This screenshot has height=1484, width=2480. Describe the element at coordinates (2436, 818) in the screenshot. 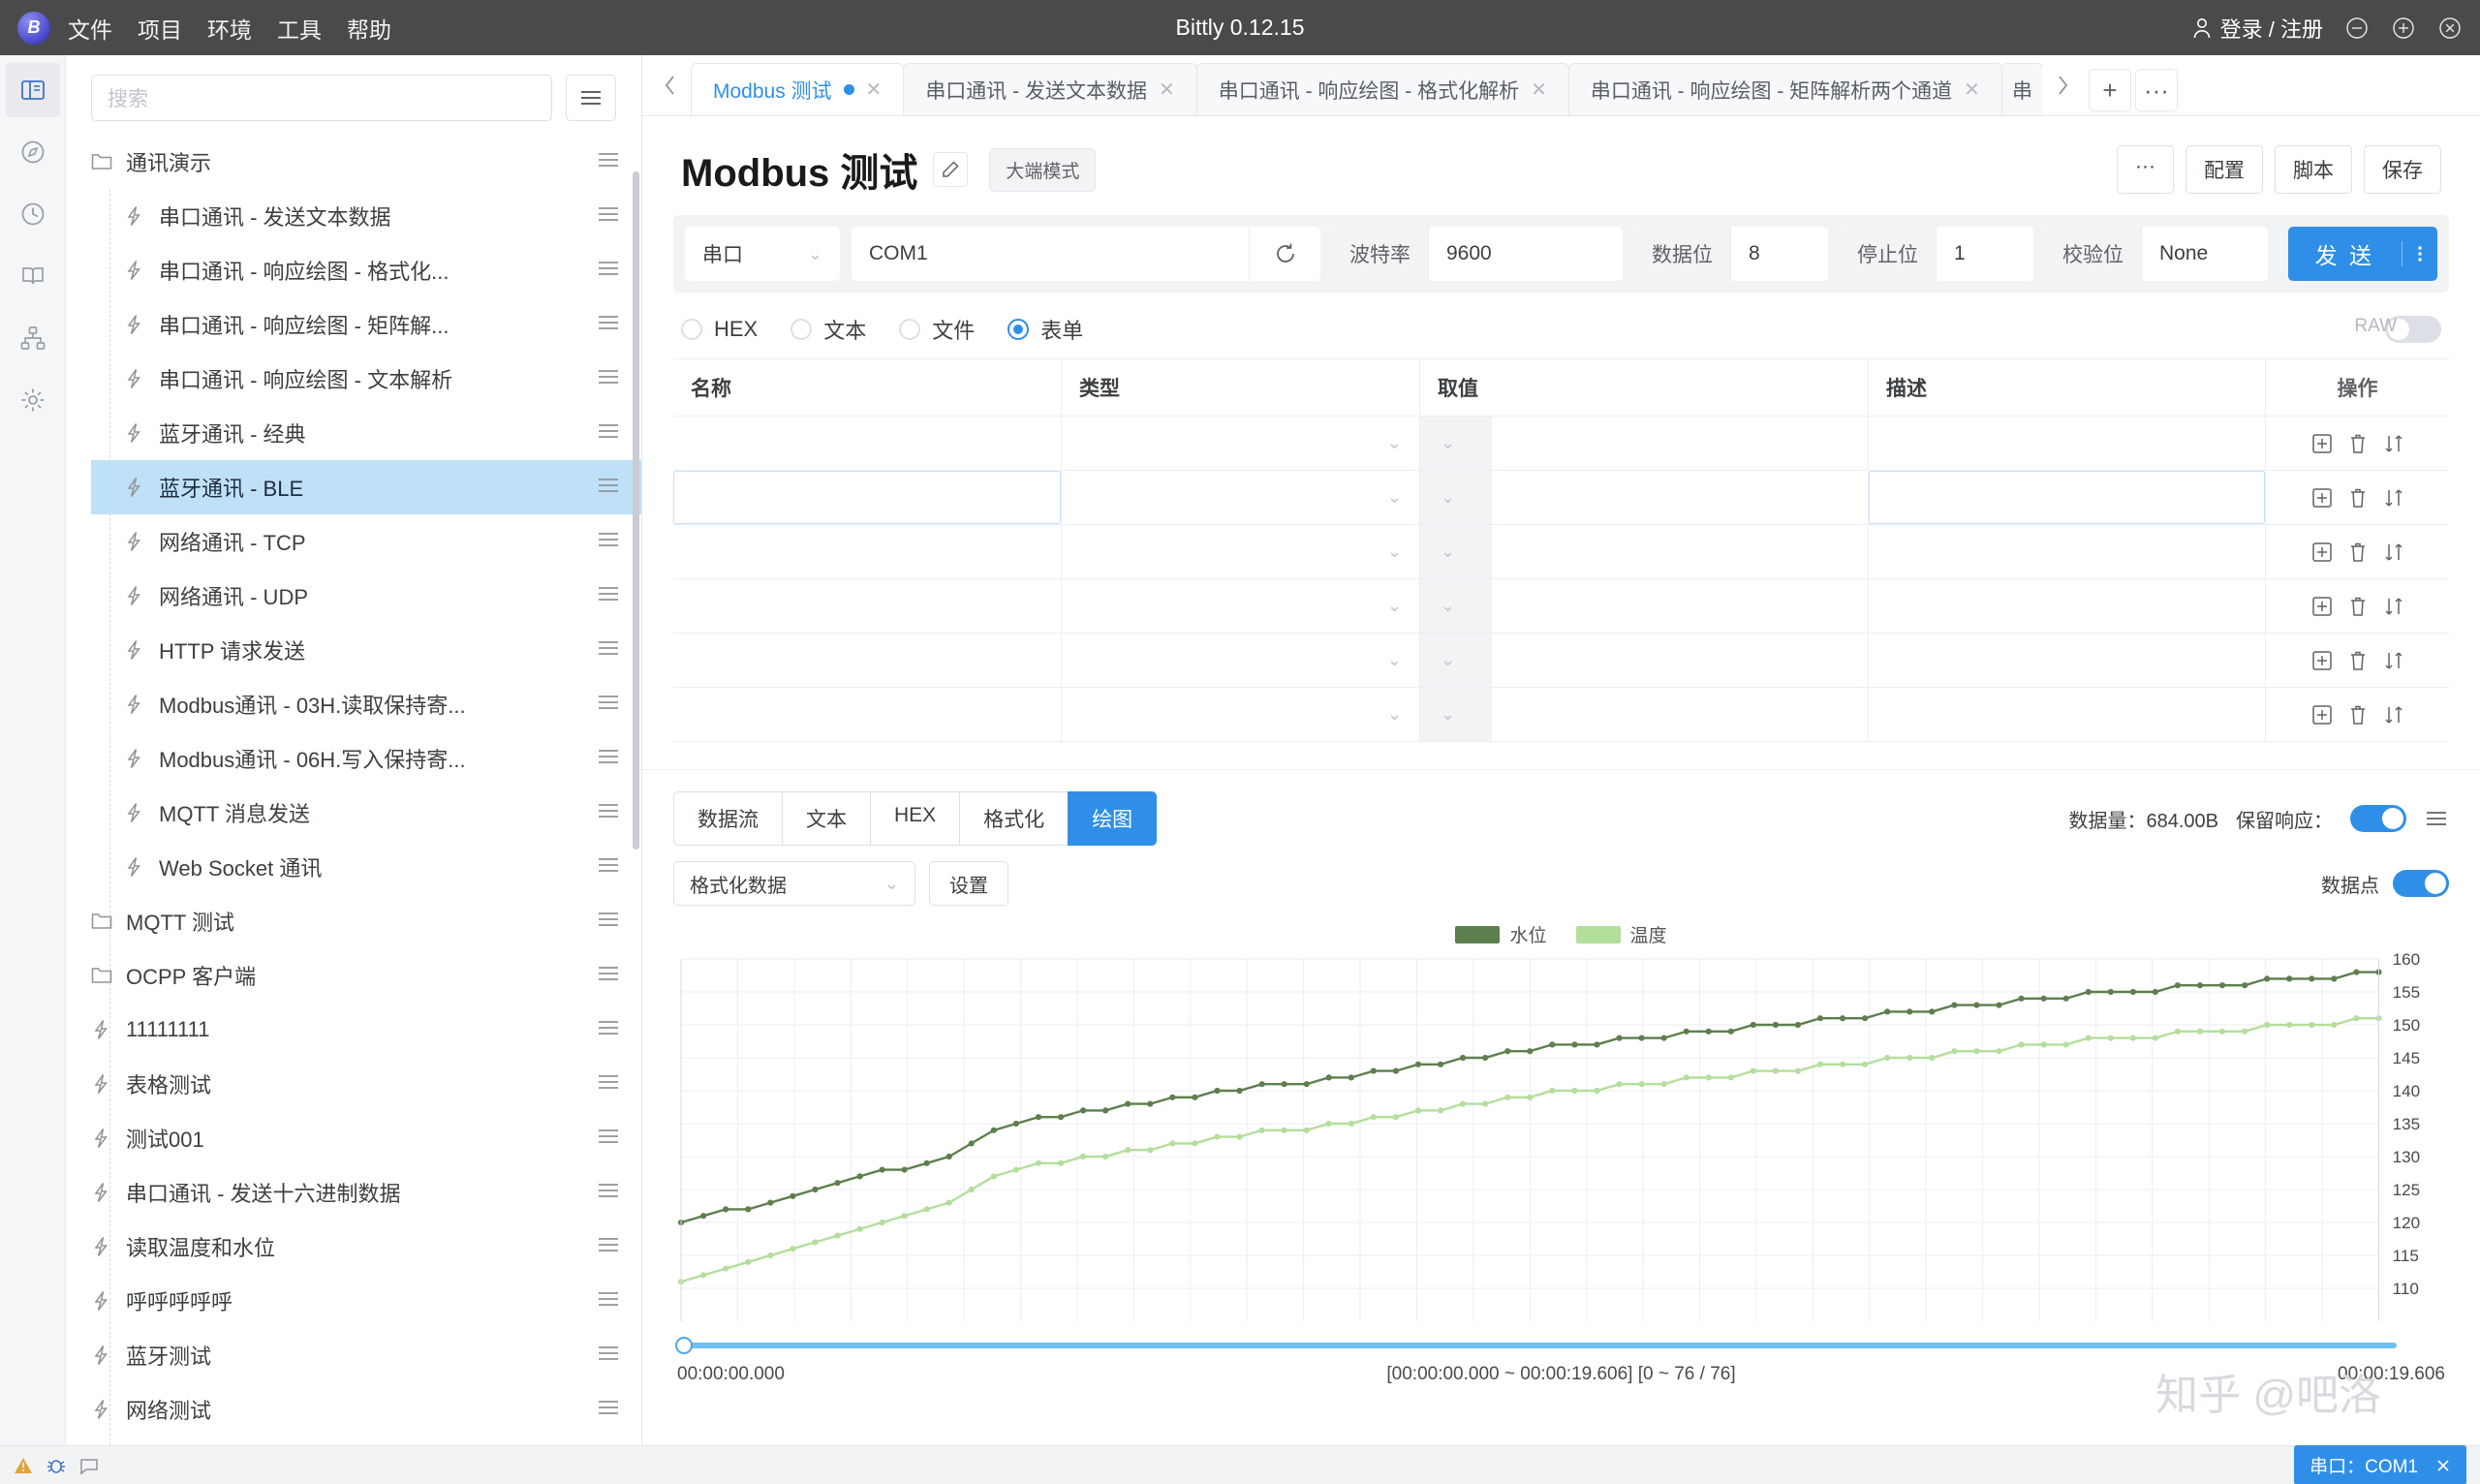

I see `list-icon` at that location.